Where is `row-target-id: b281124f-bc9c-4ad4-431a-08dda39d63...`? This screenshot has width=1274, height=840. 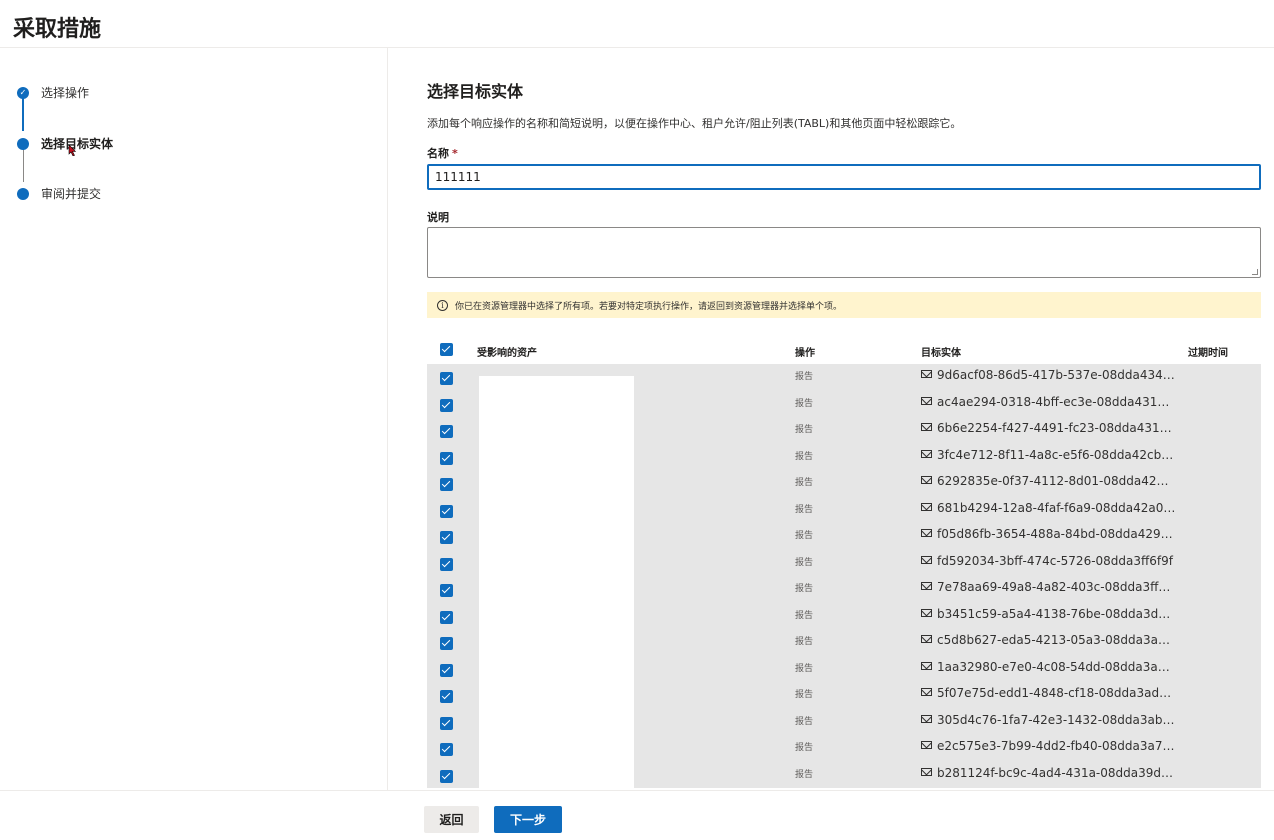 row-target-id: b281124f-bc9c-4ad4-431a-08dda39d63... is located at coordinates (1056, 772).